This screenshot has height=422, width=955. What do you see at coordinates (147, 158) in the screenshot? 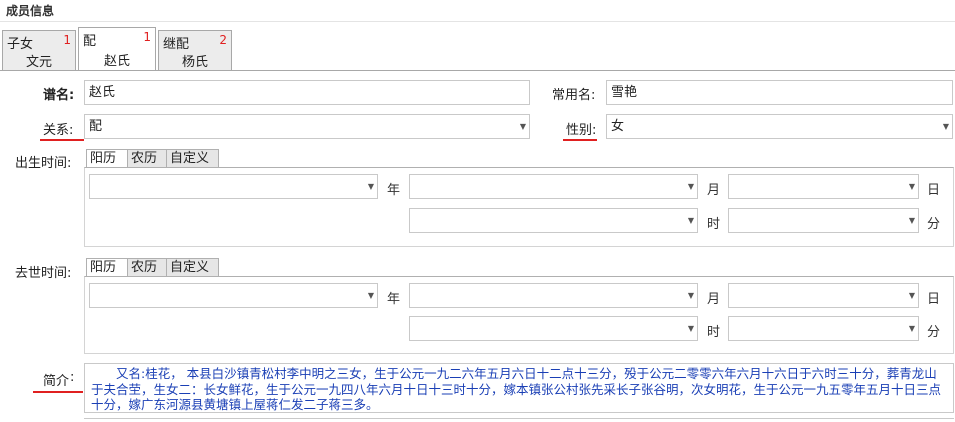
I see `birth-tab-lunar: 农历` at bounding box center [147, 158].